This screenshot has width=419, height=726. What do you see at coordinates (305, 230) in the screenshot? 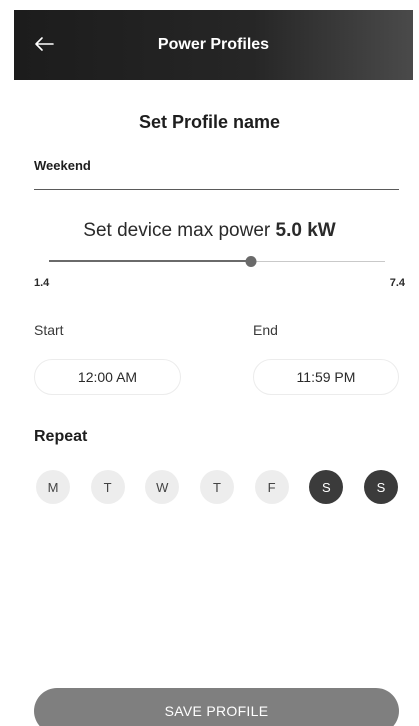
I see `max-power-value: 5.0 kW` at bounding box center [305, 230].